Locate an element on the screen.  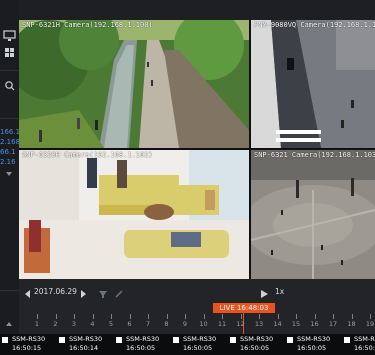
expand-arrow-icon is located at coordinates (9, 174).